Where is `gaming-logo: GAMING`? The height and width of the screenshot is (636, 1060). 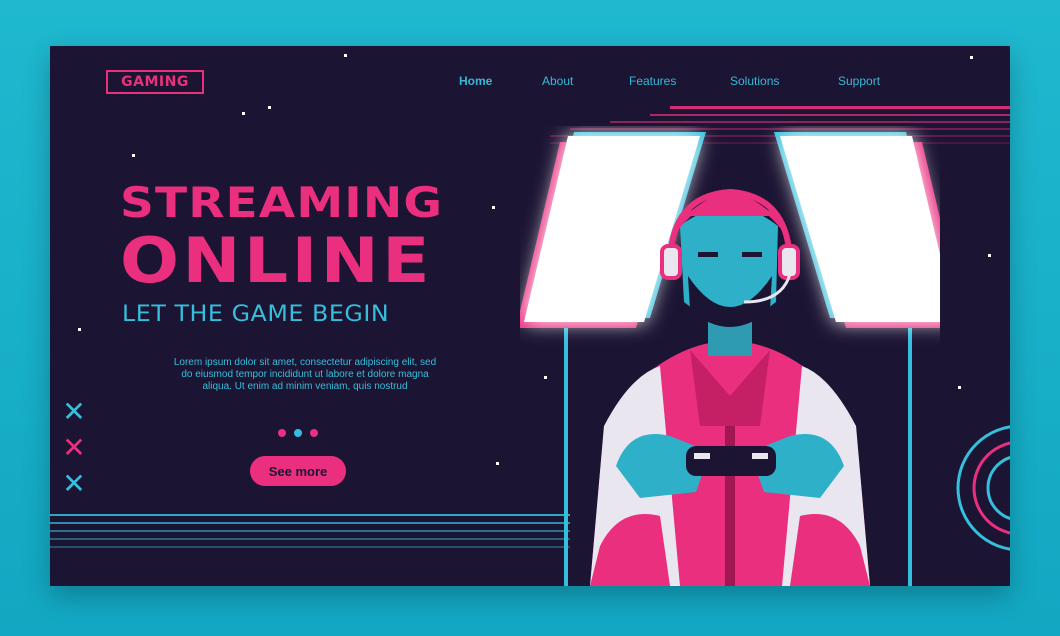
gaming-logo: GAMING is located at coordinates (155, 82).